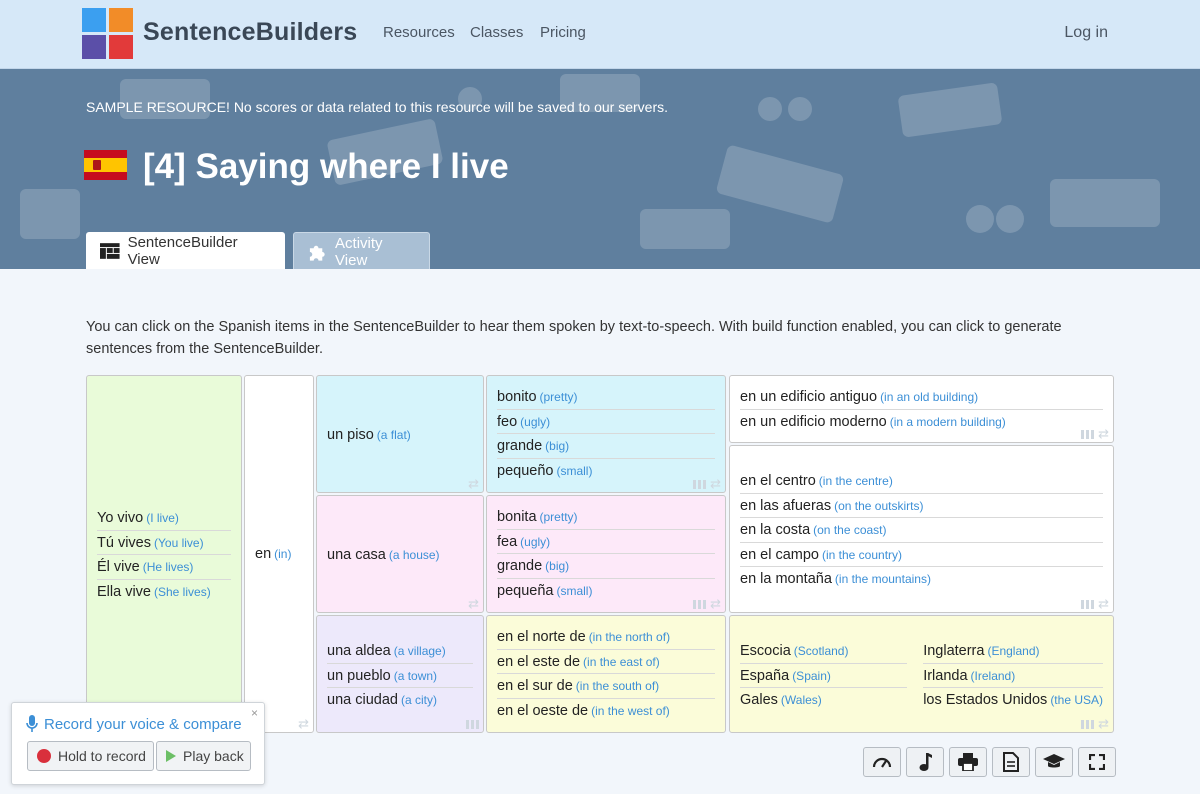  Describe the element at coordinates (921, 506) in the screenshot. I see `list-item: en las afueras (on the outskirts)` at that location.